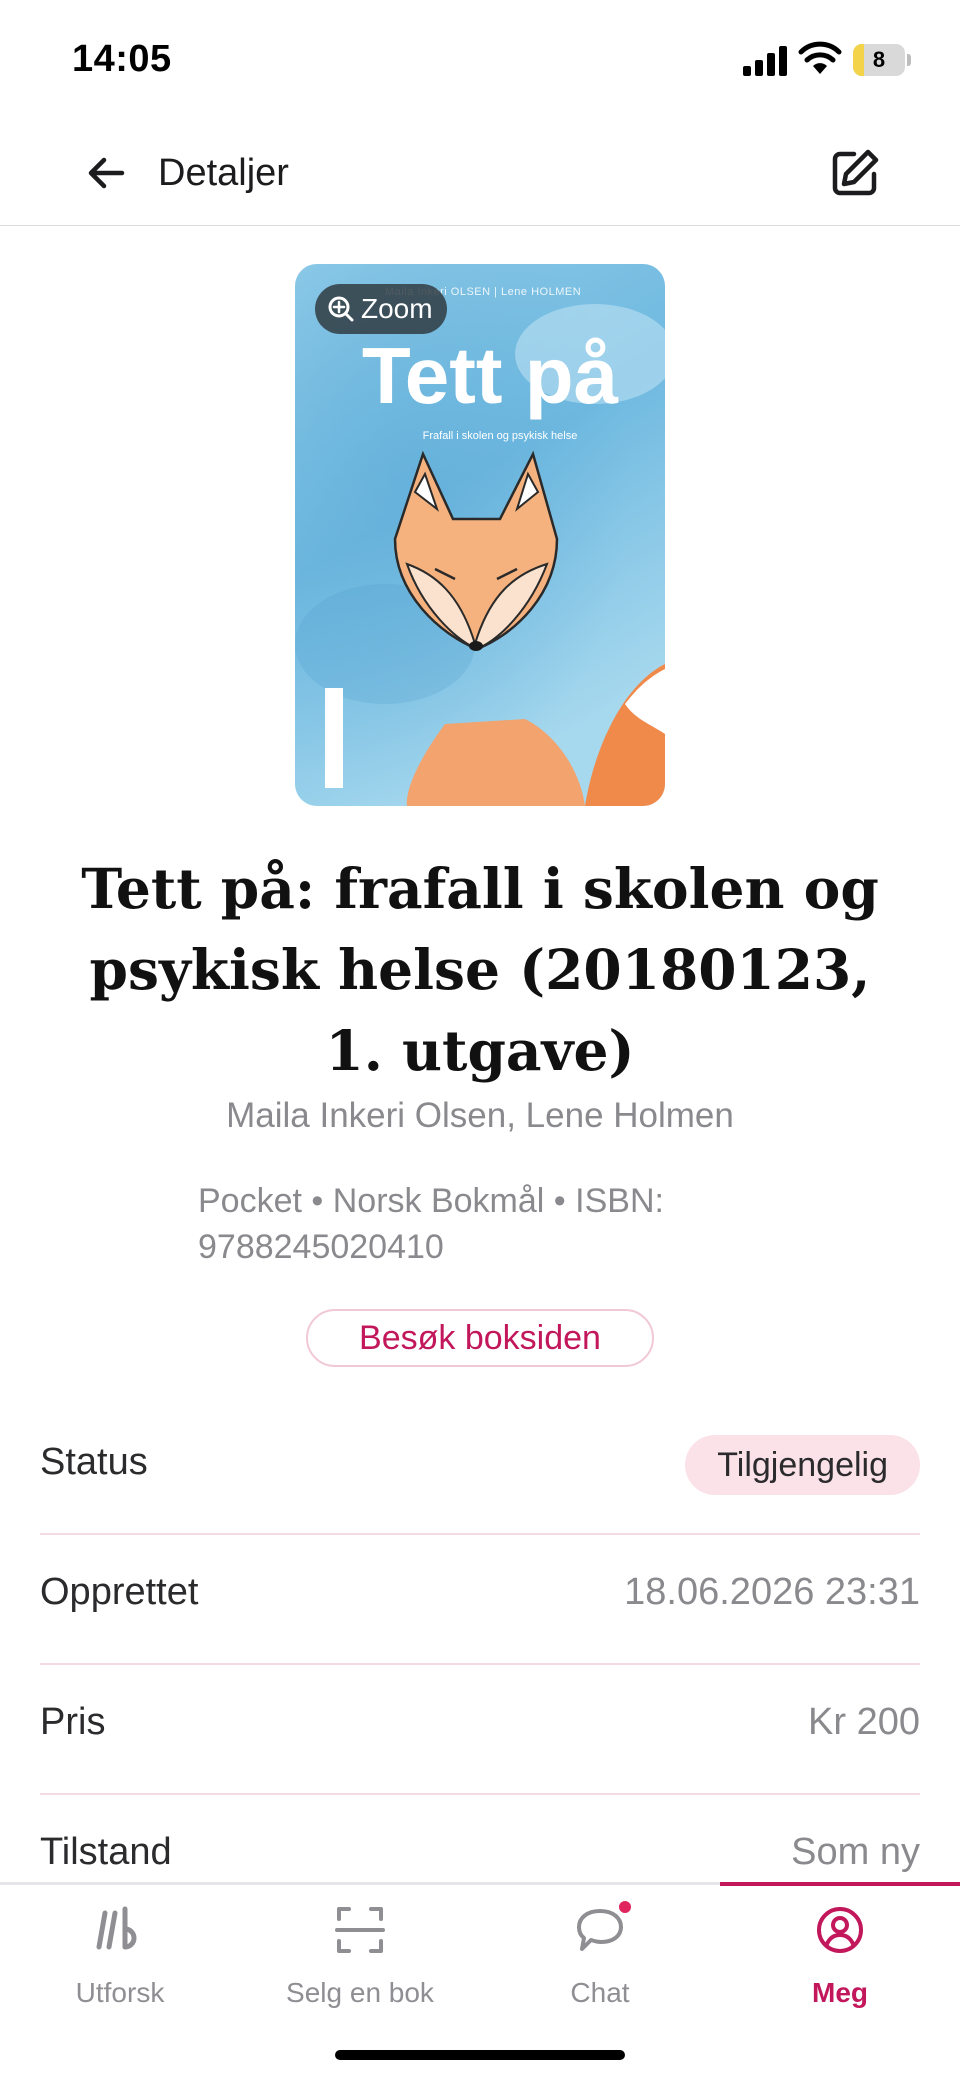  What do you see at coordinates (855, 1852) in the screenshot?
I see `detail-value: Som ny` at bounding box center [855, 1852].